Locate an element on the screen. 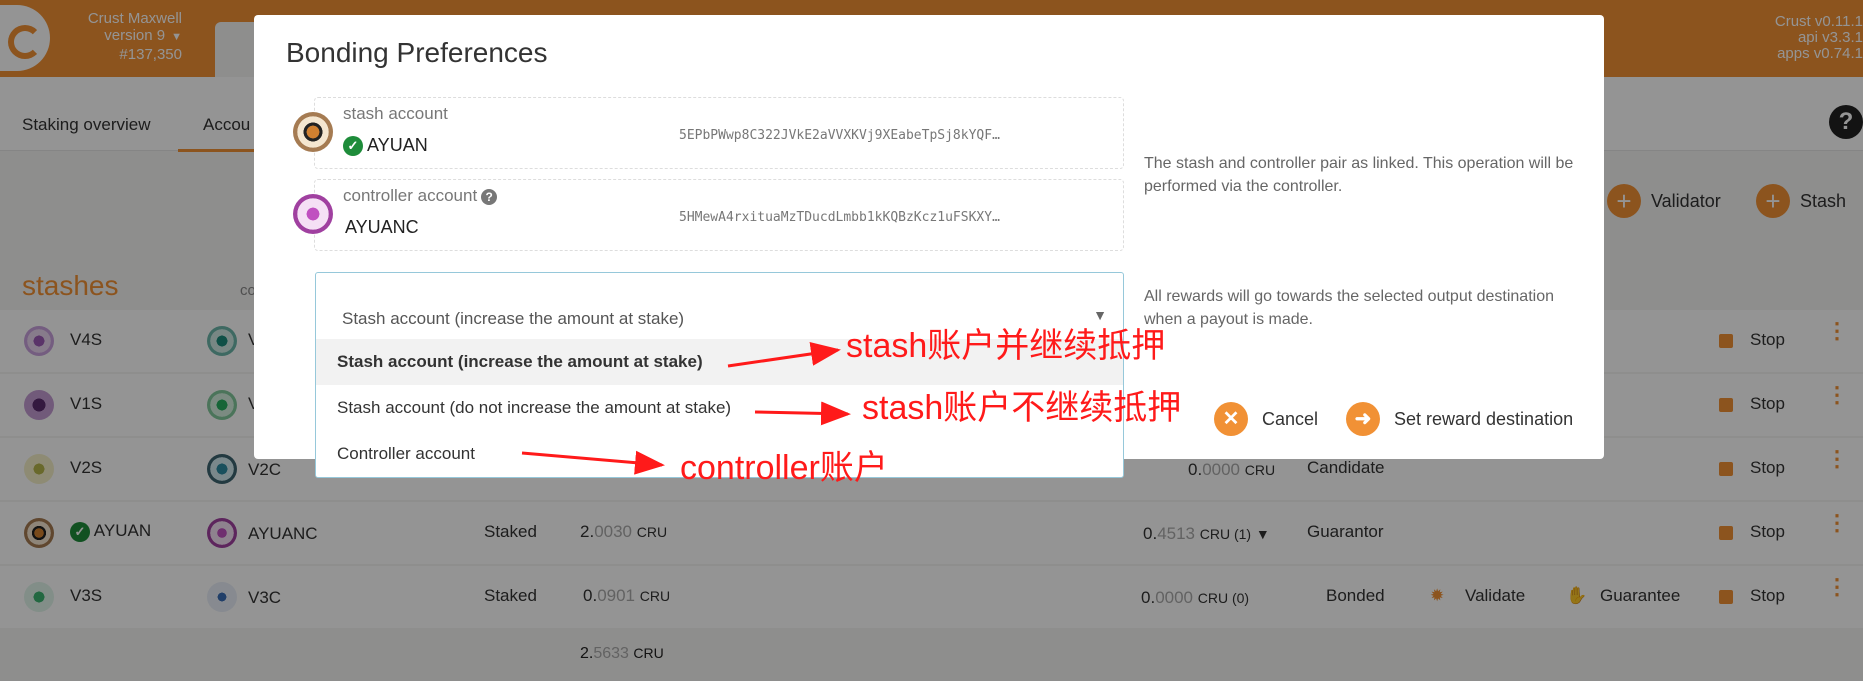 The width and height of the screenshot is (1863, 681). annotation-label: stash账户不继续抵押 is located at coordinates (1022, 408).